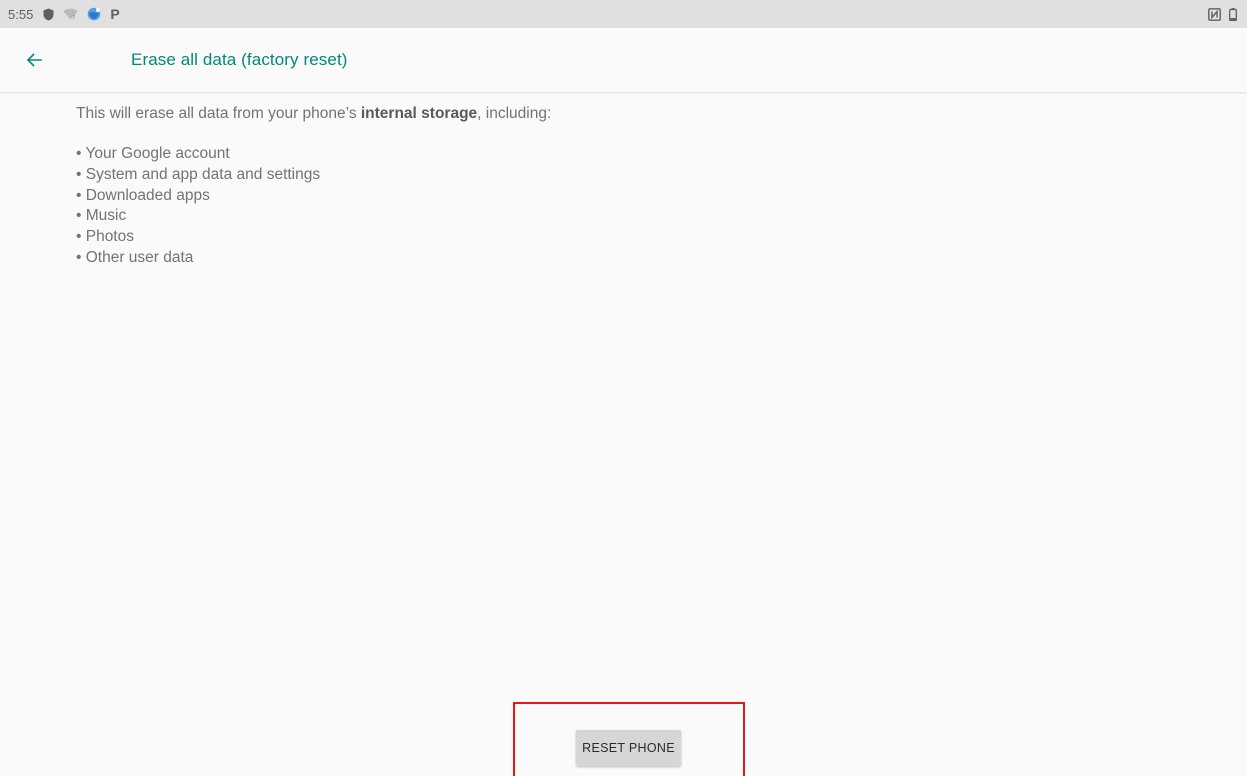  Describe the element at coordinates (623, 14) in the screenshot. I see `status-bar: 5:55 ? P` at that location.